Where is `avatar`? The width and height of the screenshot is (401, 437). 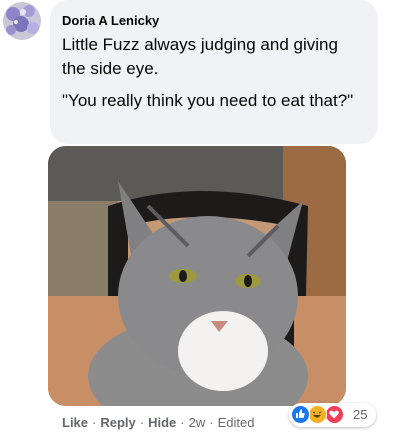 avatar is located at coordinates (22, 21).